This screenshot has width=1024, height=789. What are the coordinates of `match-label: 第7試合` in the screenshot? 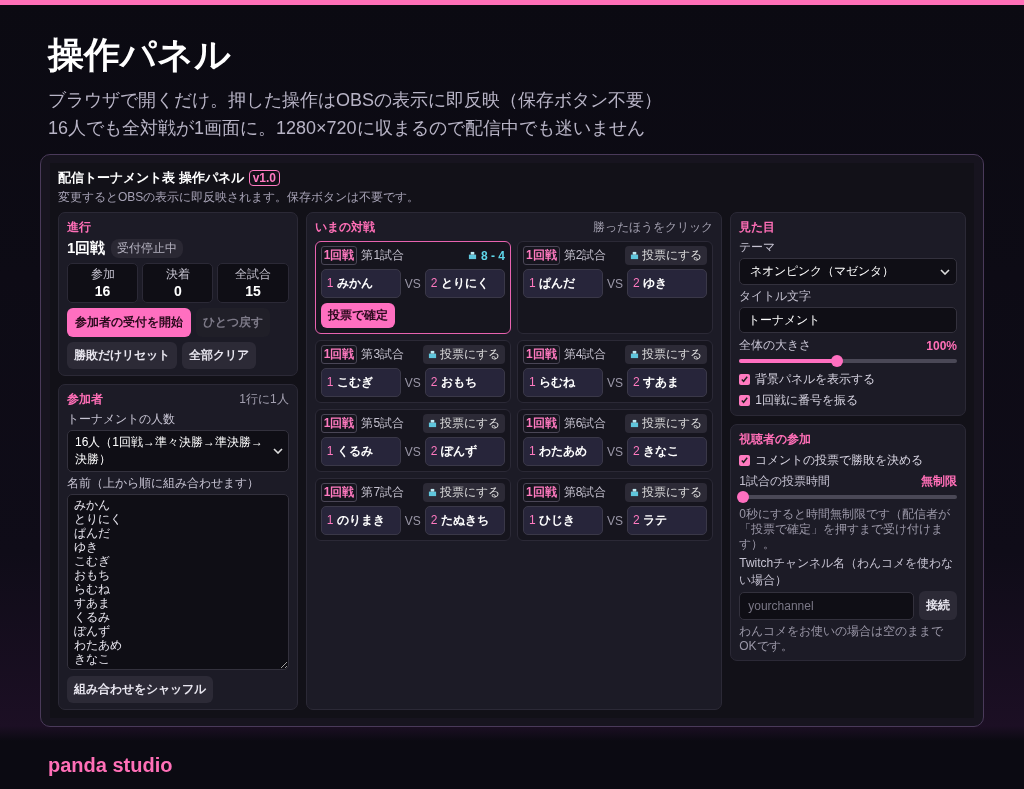 It's located at (383, 492).